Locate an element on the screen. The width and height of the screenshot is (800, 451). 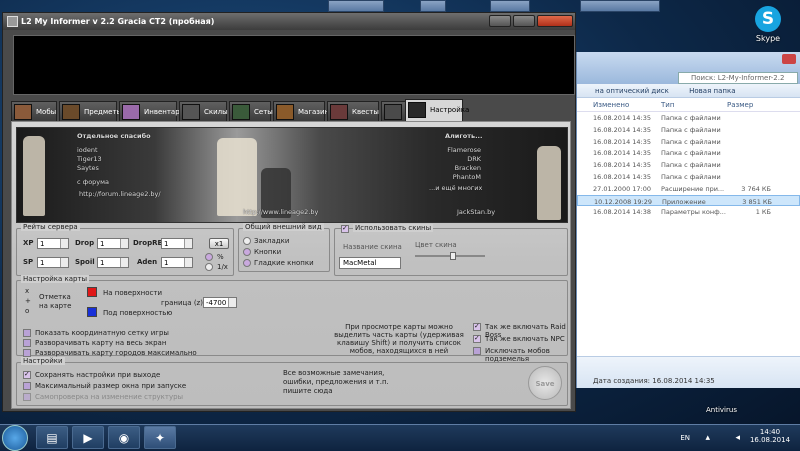
border-input: -4700 is located at coordinates (220, 302).